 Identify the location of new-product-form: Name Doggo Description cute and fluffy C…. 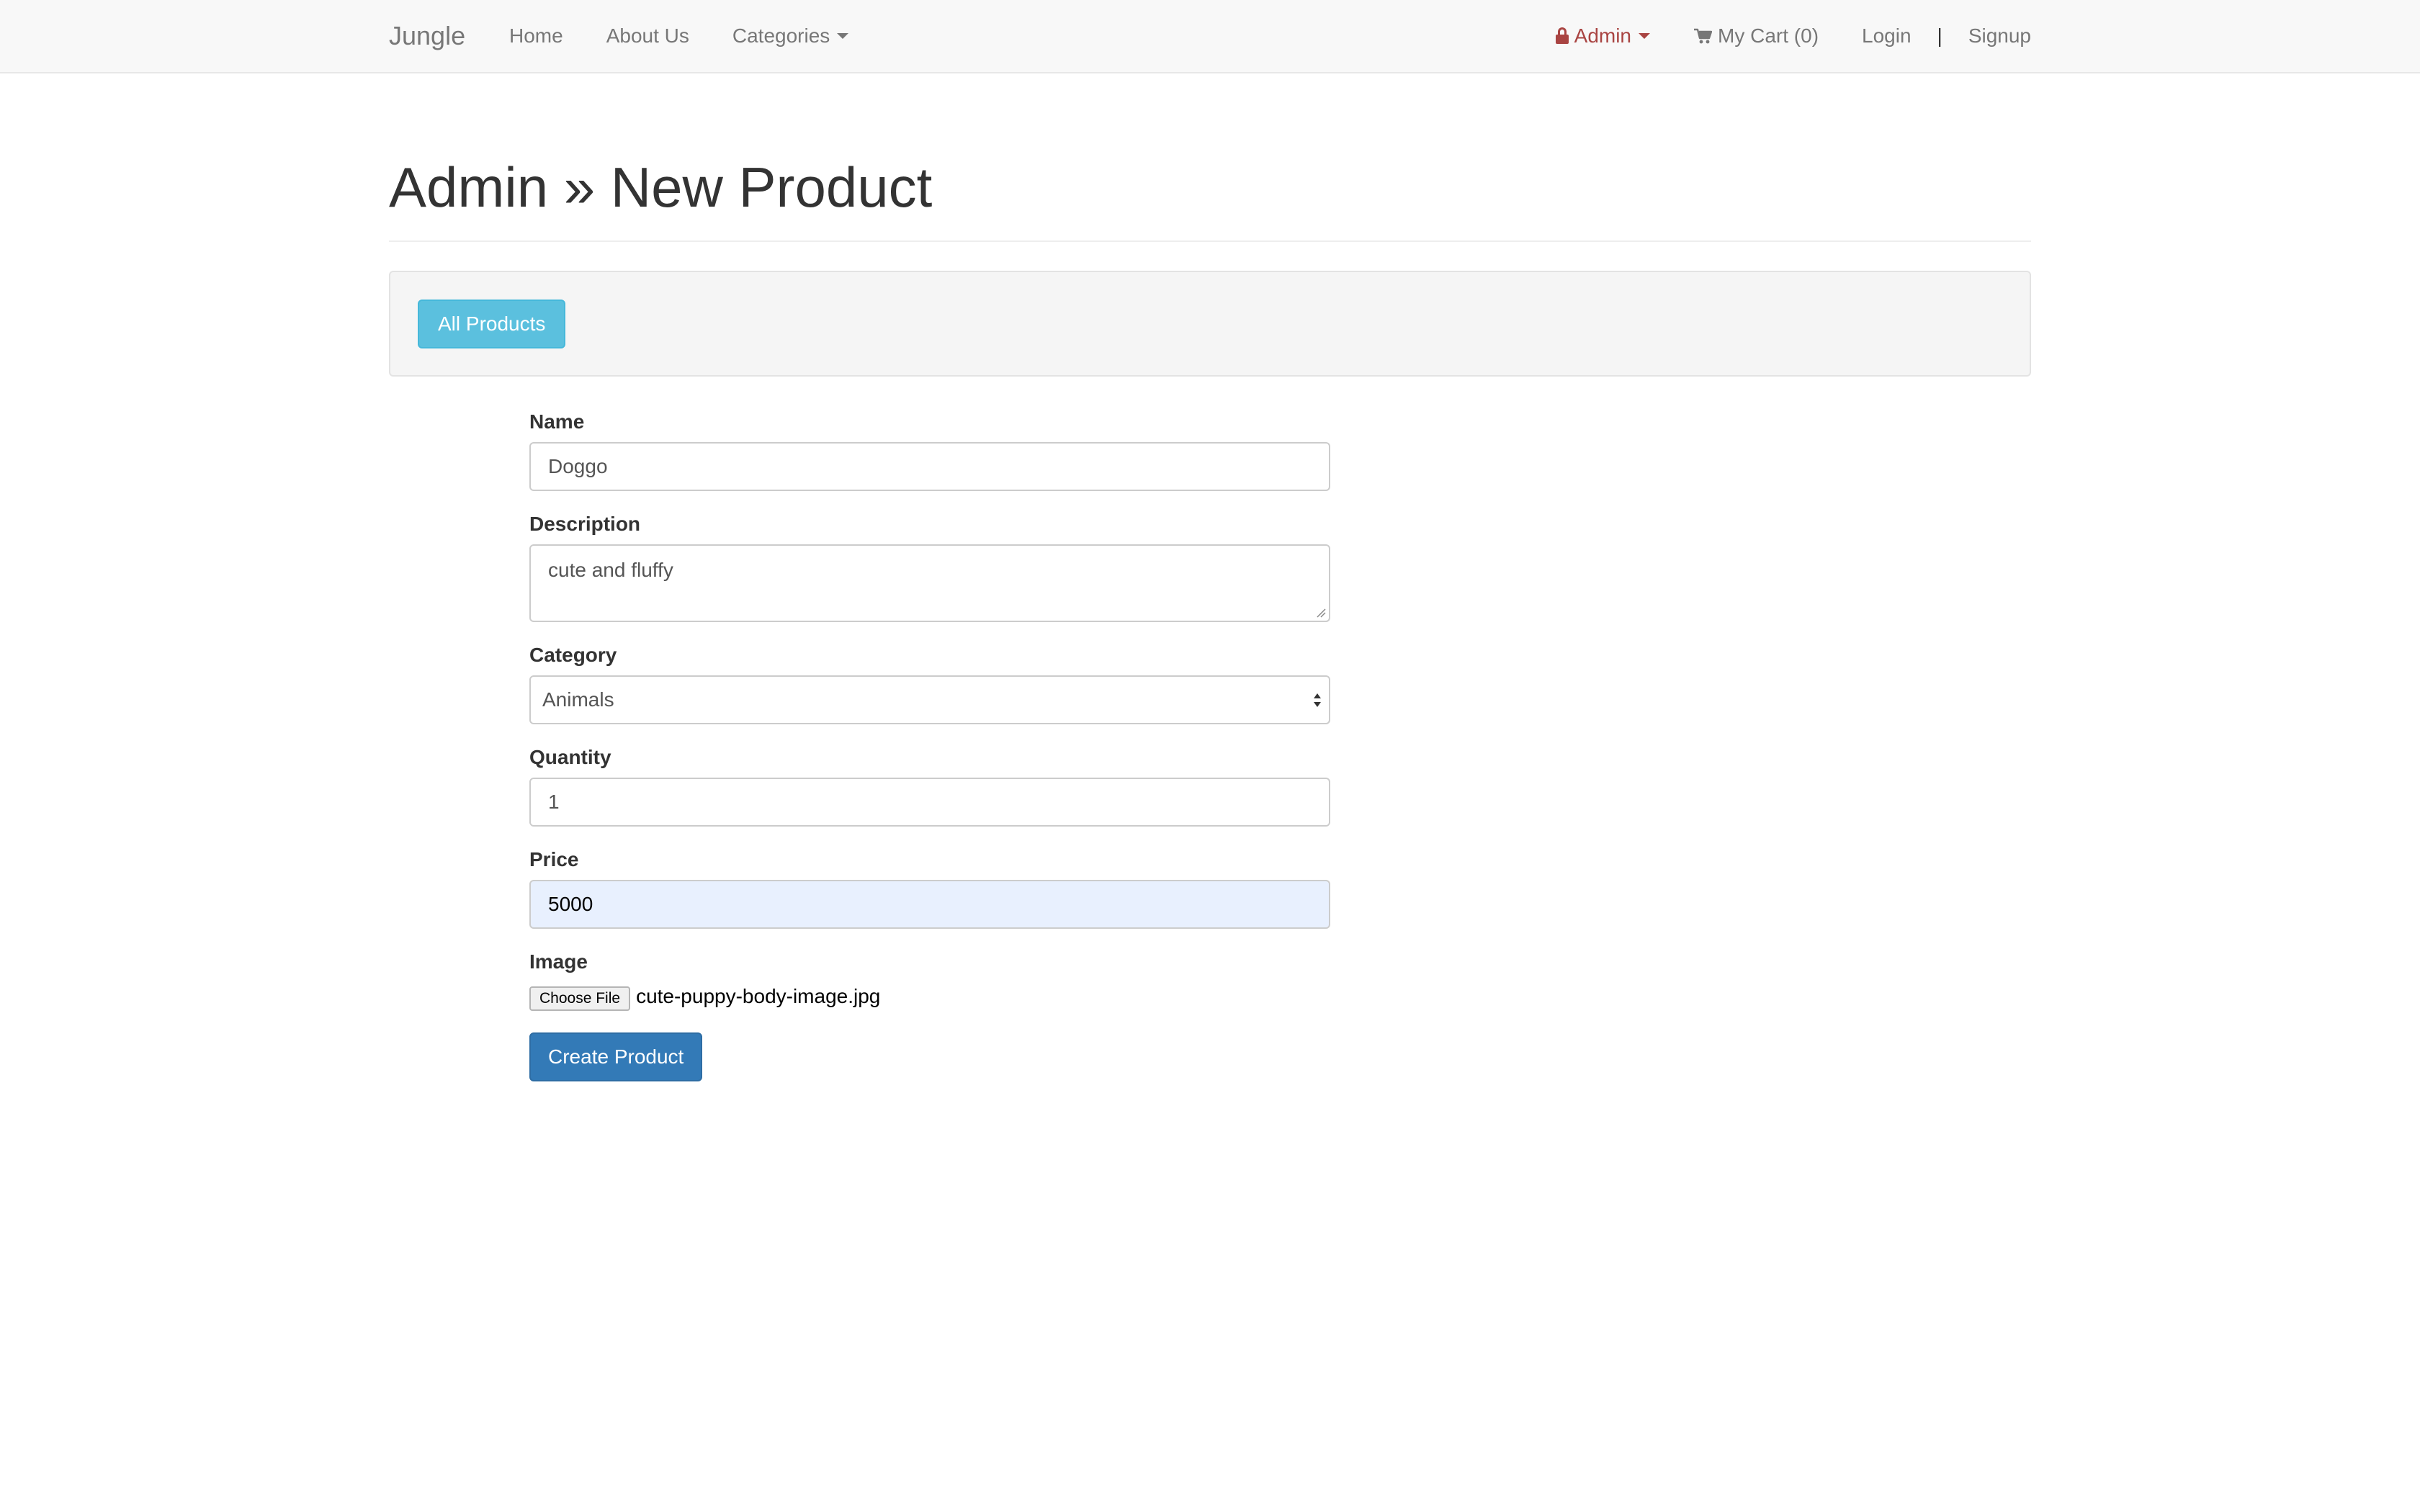
(929, 745).